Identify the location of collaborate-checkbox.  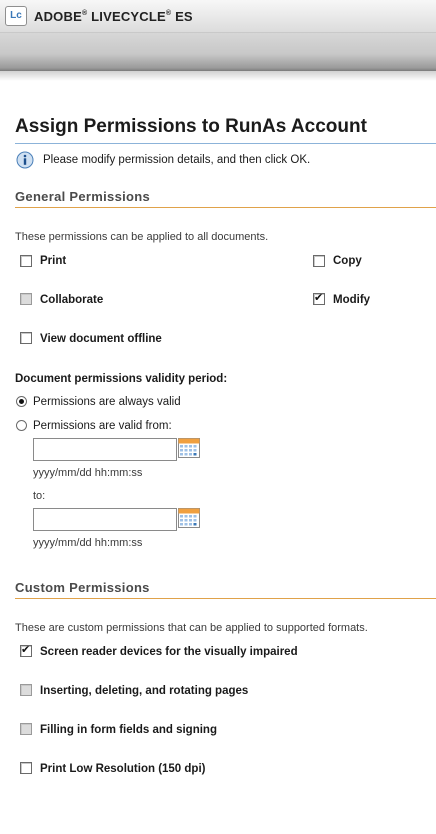
(26, 299).